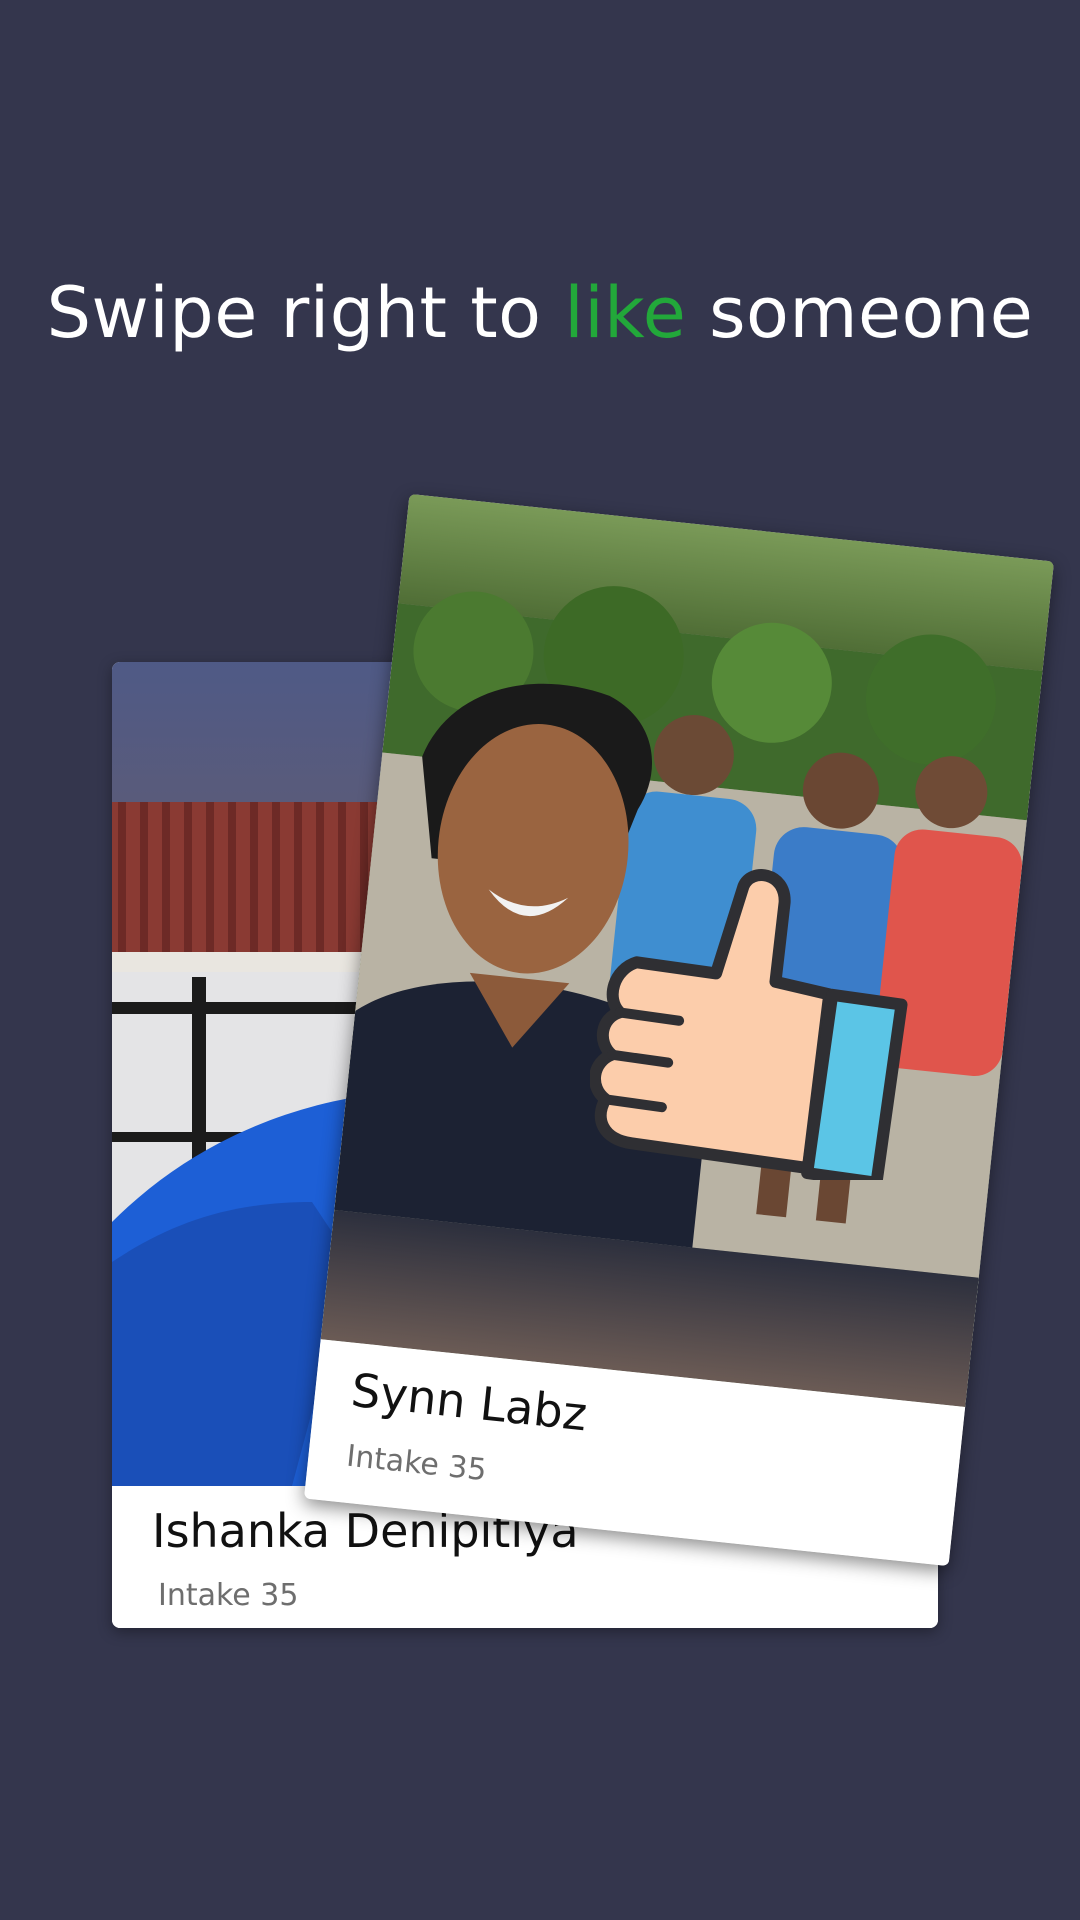 This screenshot has height=1920, width=1080. Describe the element at coordinates (469, 1402) in the screenshot. I see `profile-name: Synn Labz` at that location.